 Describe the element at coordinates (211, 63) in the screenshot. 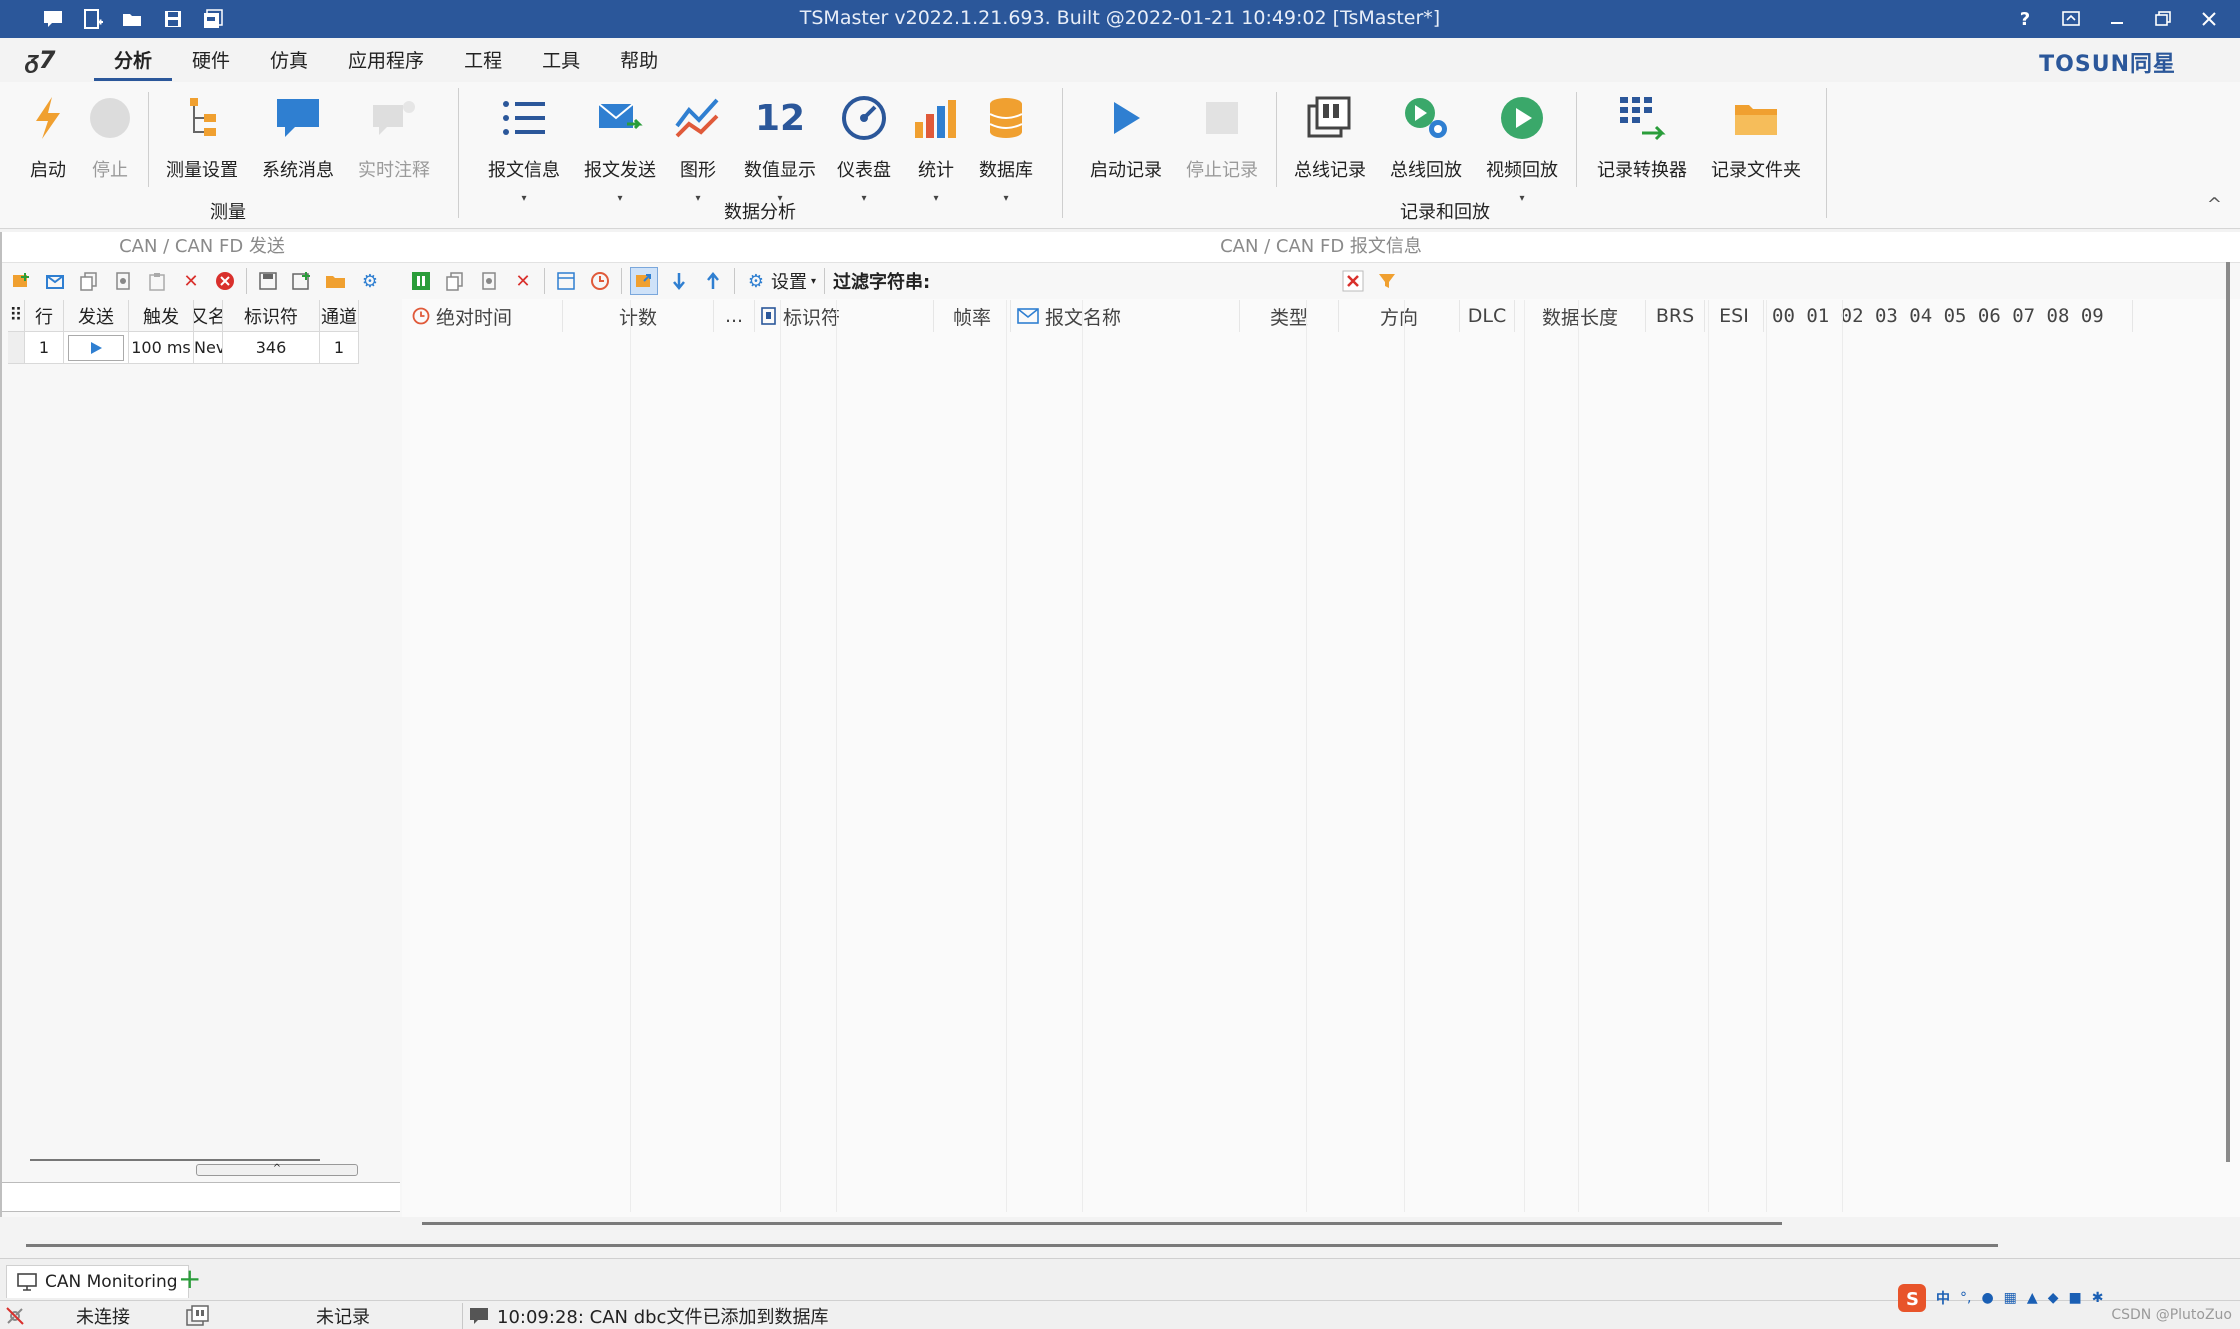

I see `menu-hardware: 硬件` at that location.